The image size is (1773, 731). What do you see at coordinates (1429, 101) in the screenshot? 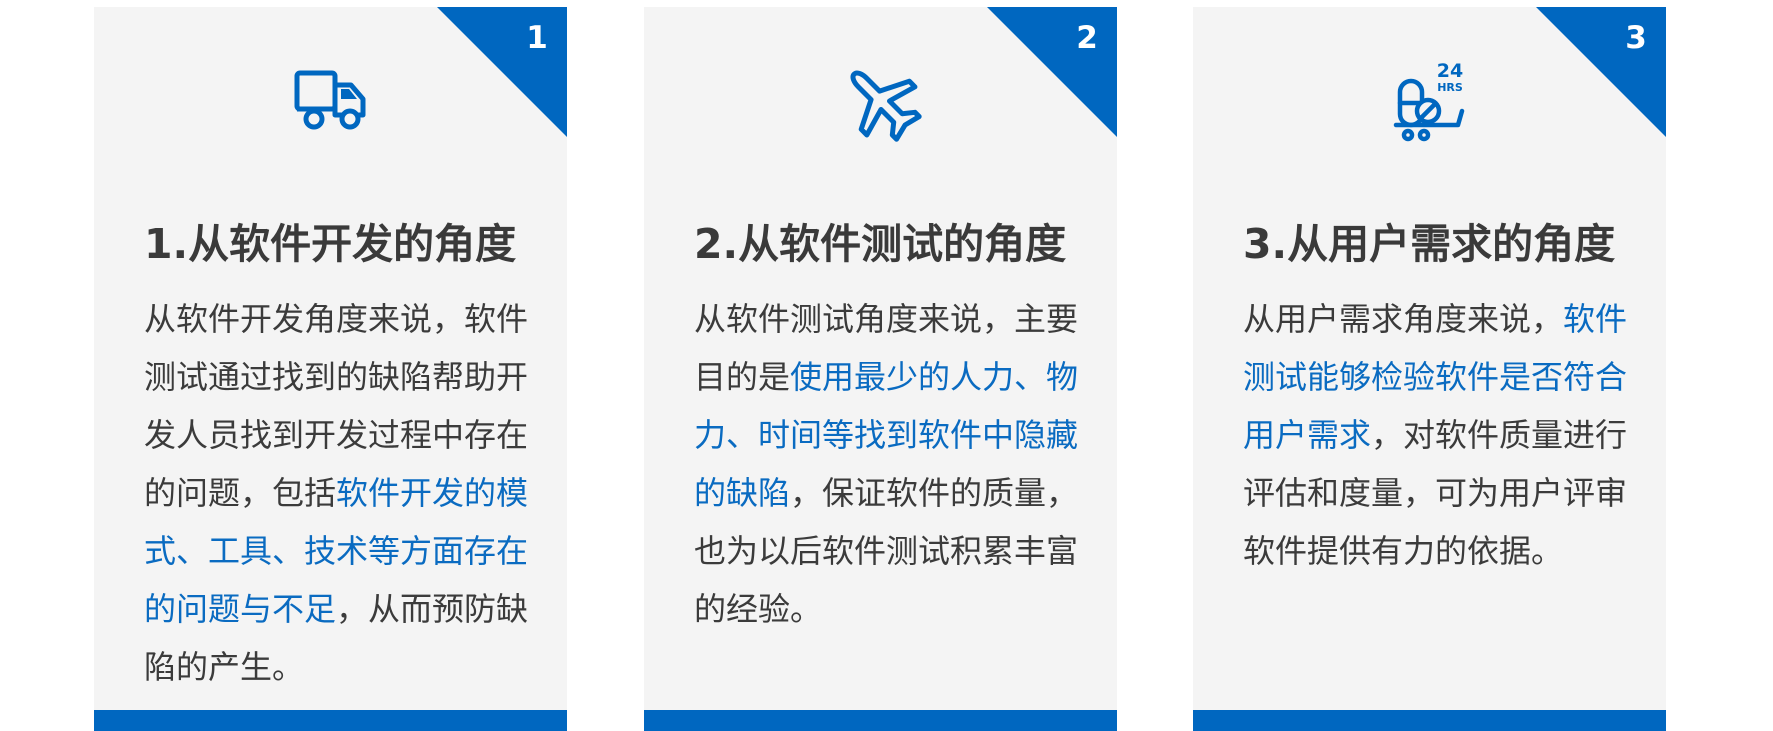
I see `24hrs-pharmacy-cart-icon: 24 HRS` at bounding box center [1429, 101].